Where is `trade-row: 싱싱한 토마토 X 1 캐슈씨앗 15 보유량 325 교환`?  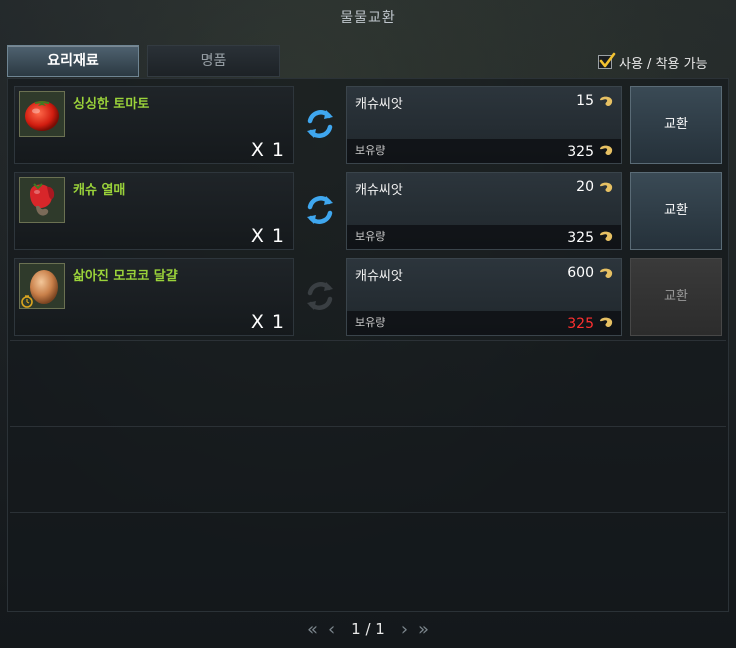
trade-row: 싱싱한 토마토 X 1 캐슈씨앗 15 보유량 325 교환 is located at coordinates (370, 121).